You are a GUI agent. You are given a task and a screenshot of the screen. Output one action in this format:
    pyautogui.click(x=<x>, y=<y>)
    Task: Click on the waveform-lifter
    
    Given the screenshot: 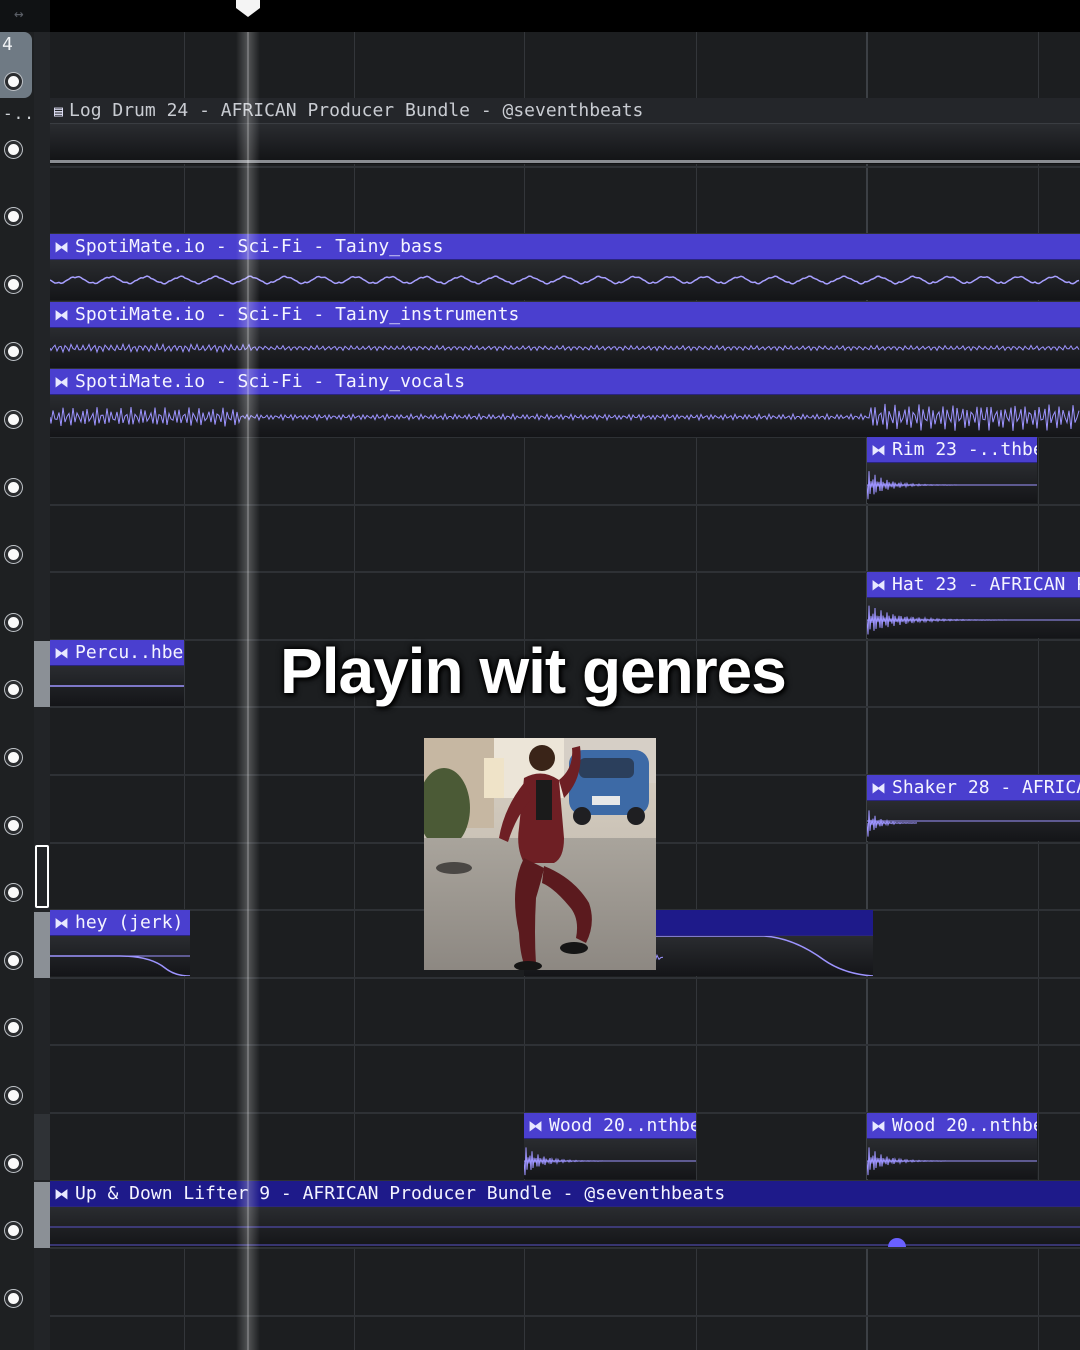 What is the action you would take?
    pyautogui.click(x=565, y=1236)
    